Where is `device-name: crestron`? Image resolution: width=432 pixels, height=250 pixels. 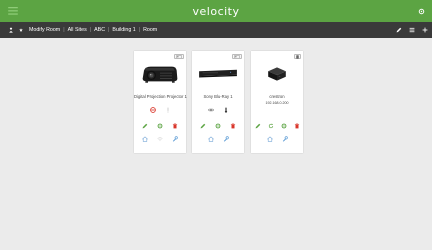 device-name: crestron is located at coordinates (277, 96).